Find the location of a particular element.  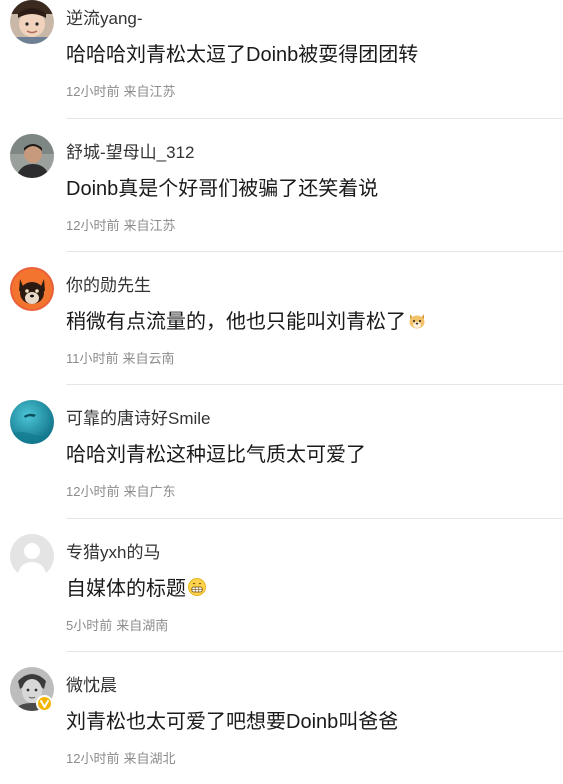

comment-text-body: Doinb真是个好哥们被骗了还笑着说 is located at coordinates (222, 189).